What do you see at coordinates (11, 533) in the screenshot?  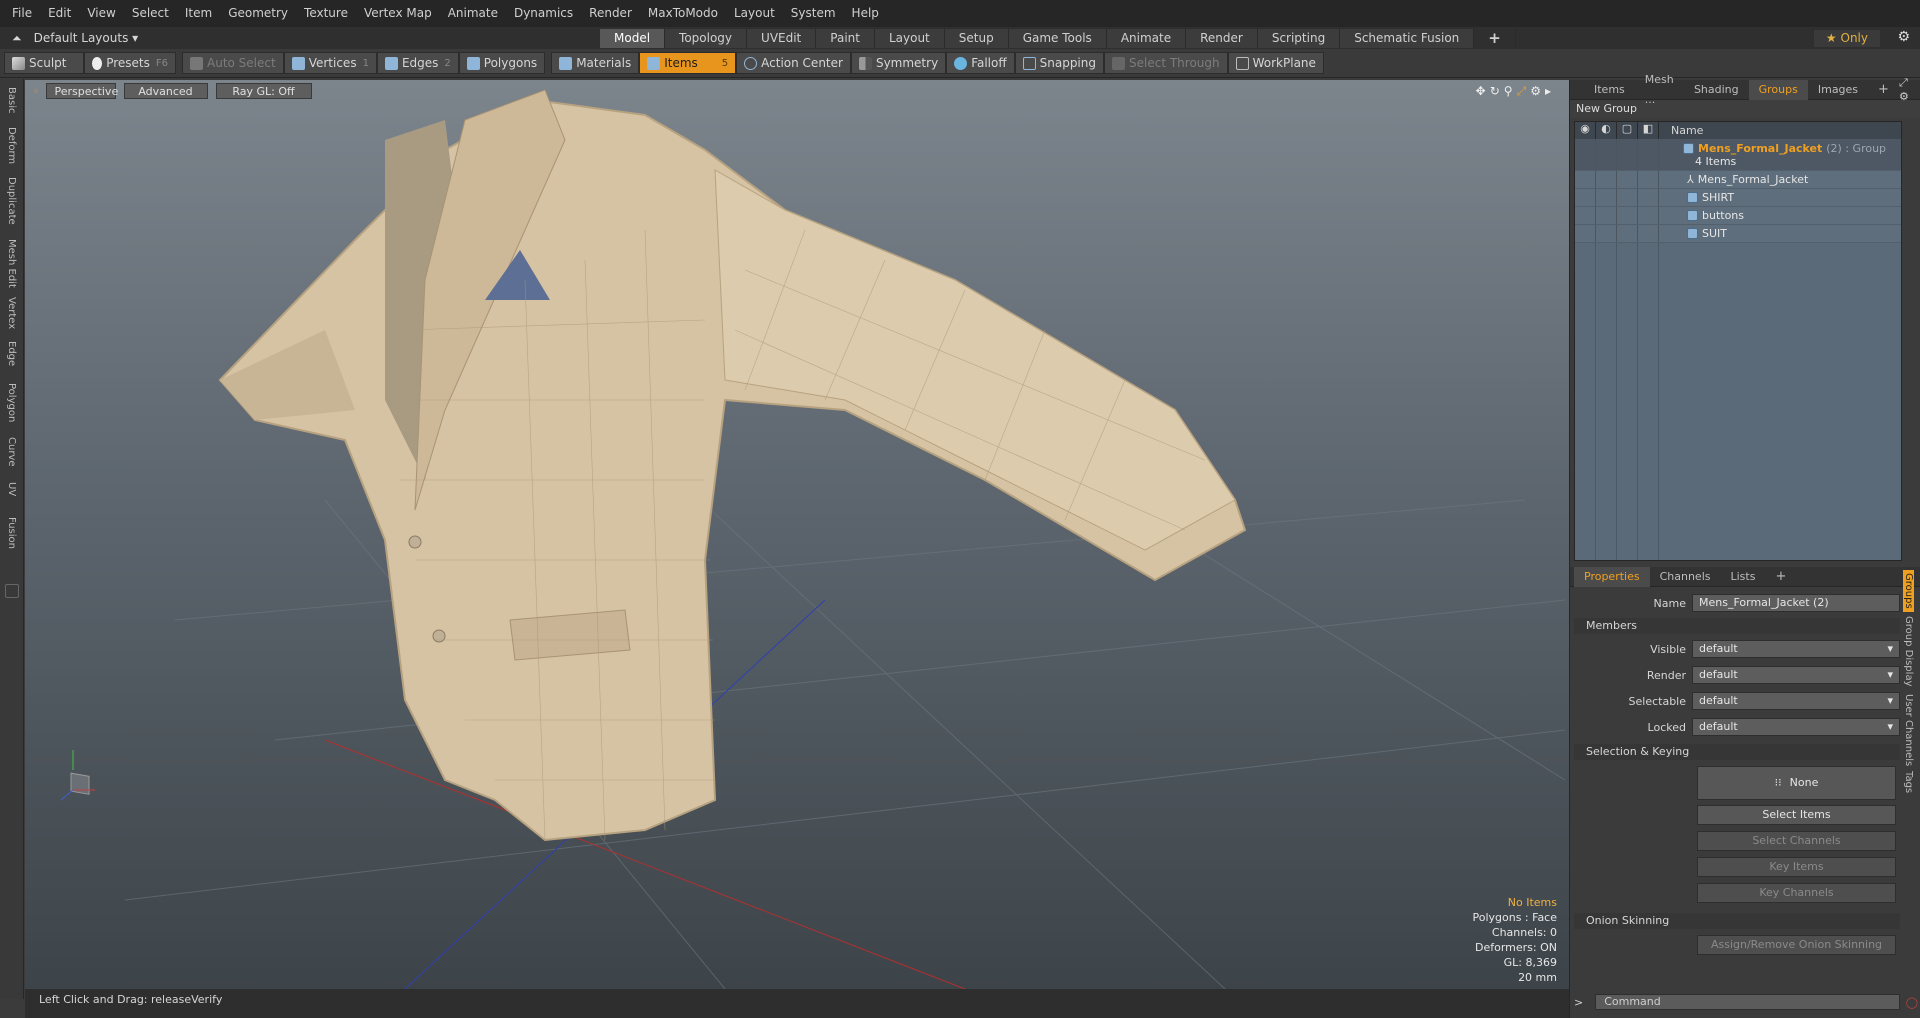 I see `left-tab-fusion: Fusion` at bounding box center [11, 533].